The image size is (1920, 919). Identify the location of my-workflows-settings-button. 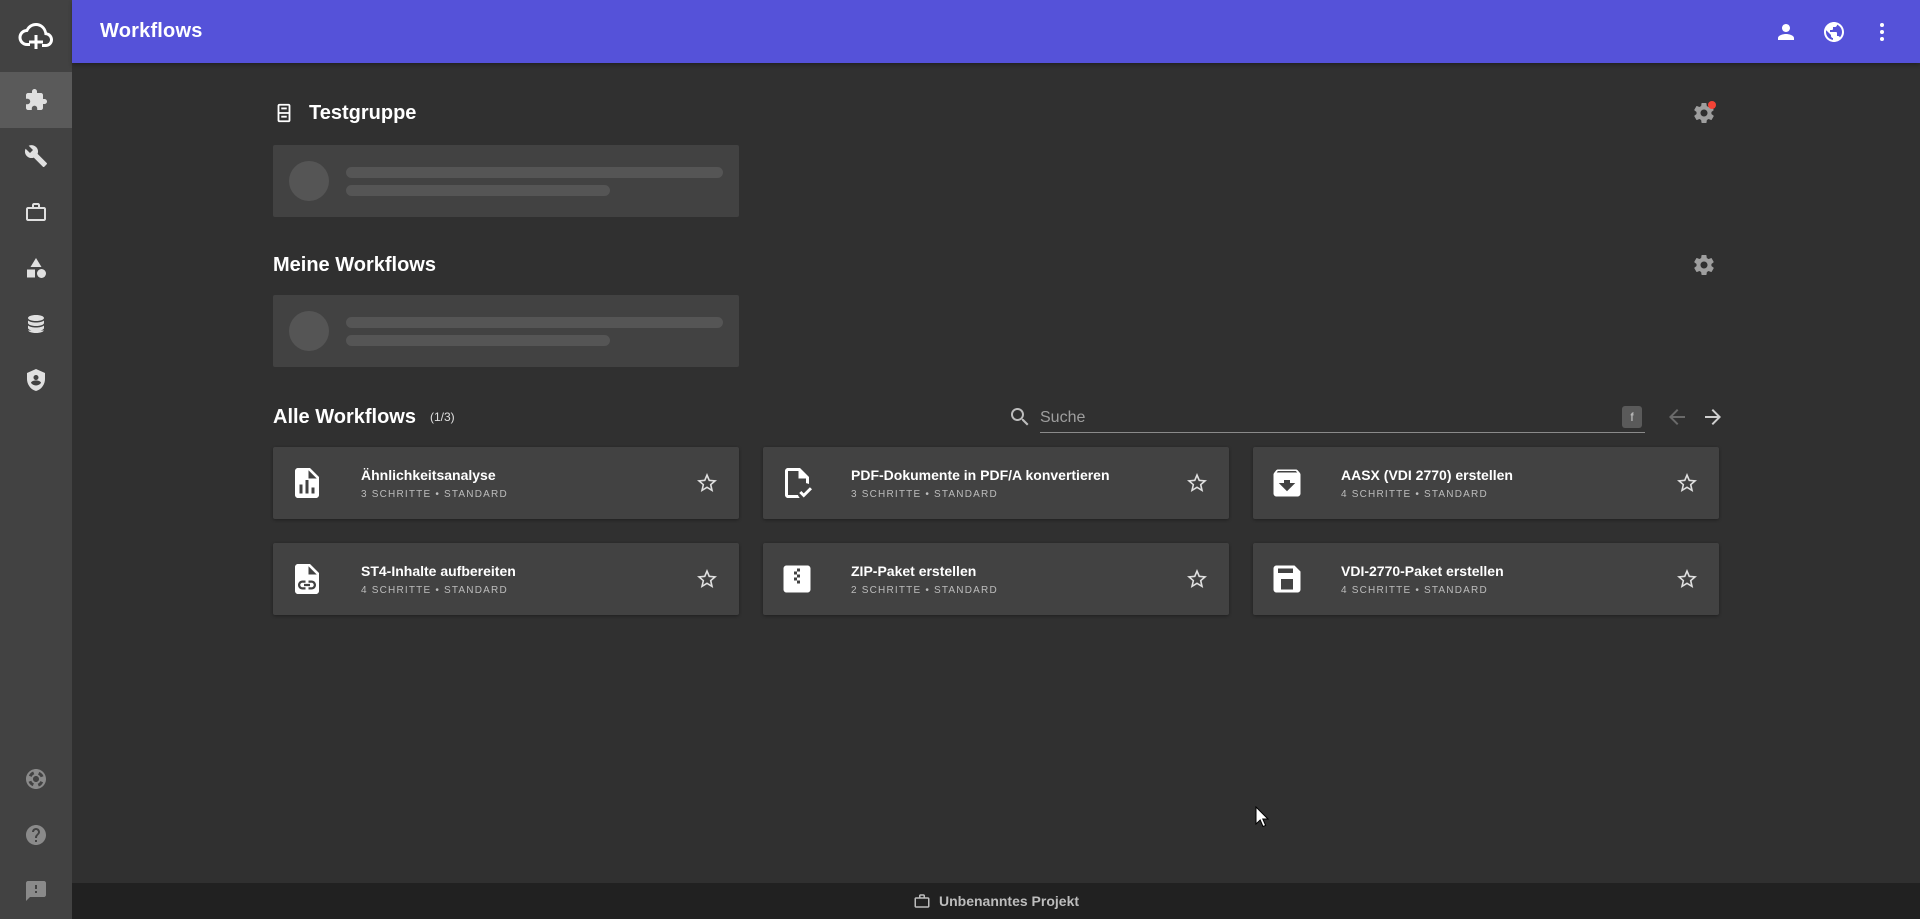
(1704, 265).